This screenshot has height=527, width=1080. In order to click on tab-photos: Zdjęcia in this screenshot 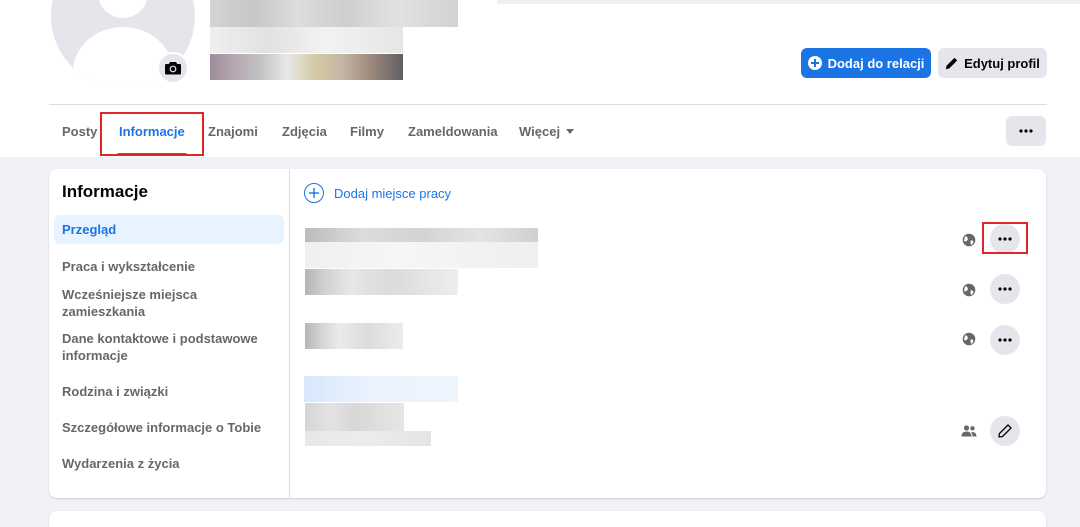, I will do `click(304, 131)`.